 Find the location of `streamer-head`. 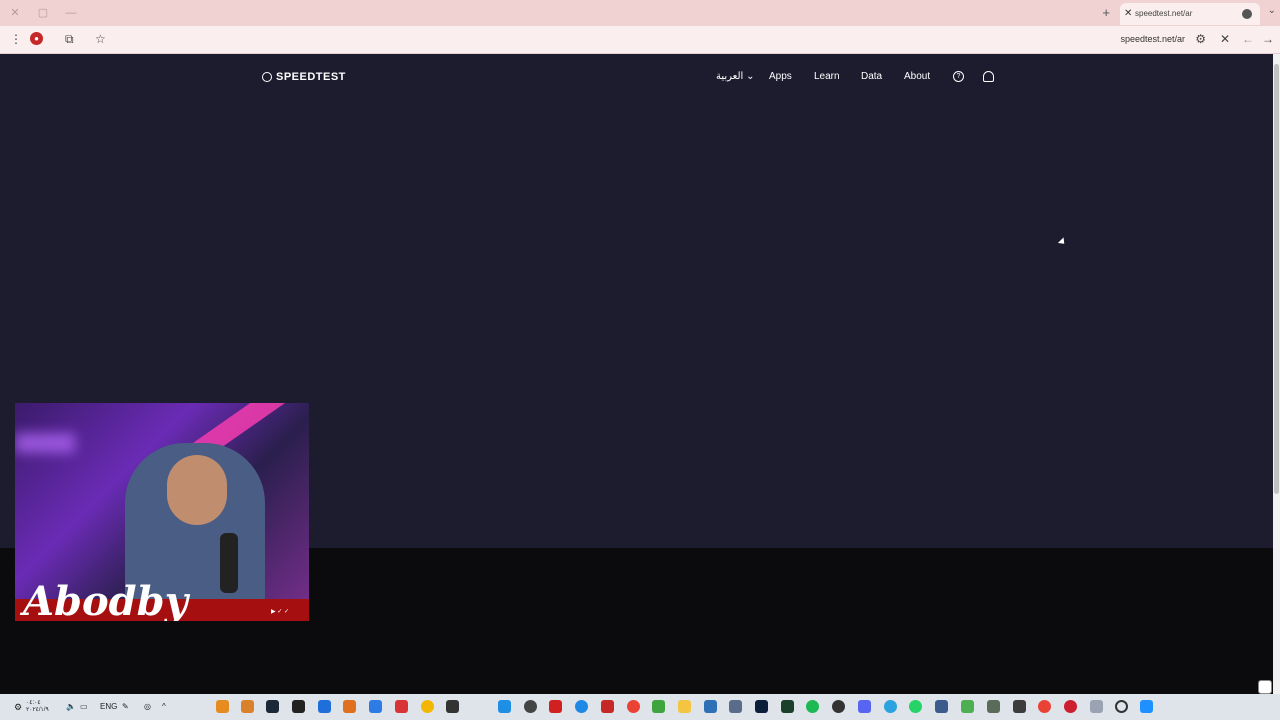

streamer-head is located at coordinates (197, 490).